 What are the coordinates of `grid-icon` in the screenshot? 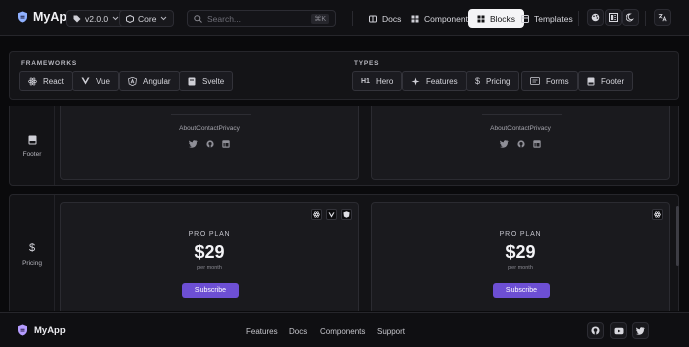 It's located at (415, 19).